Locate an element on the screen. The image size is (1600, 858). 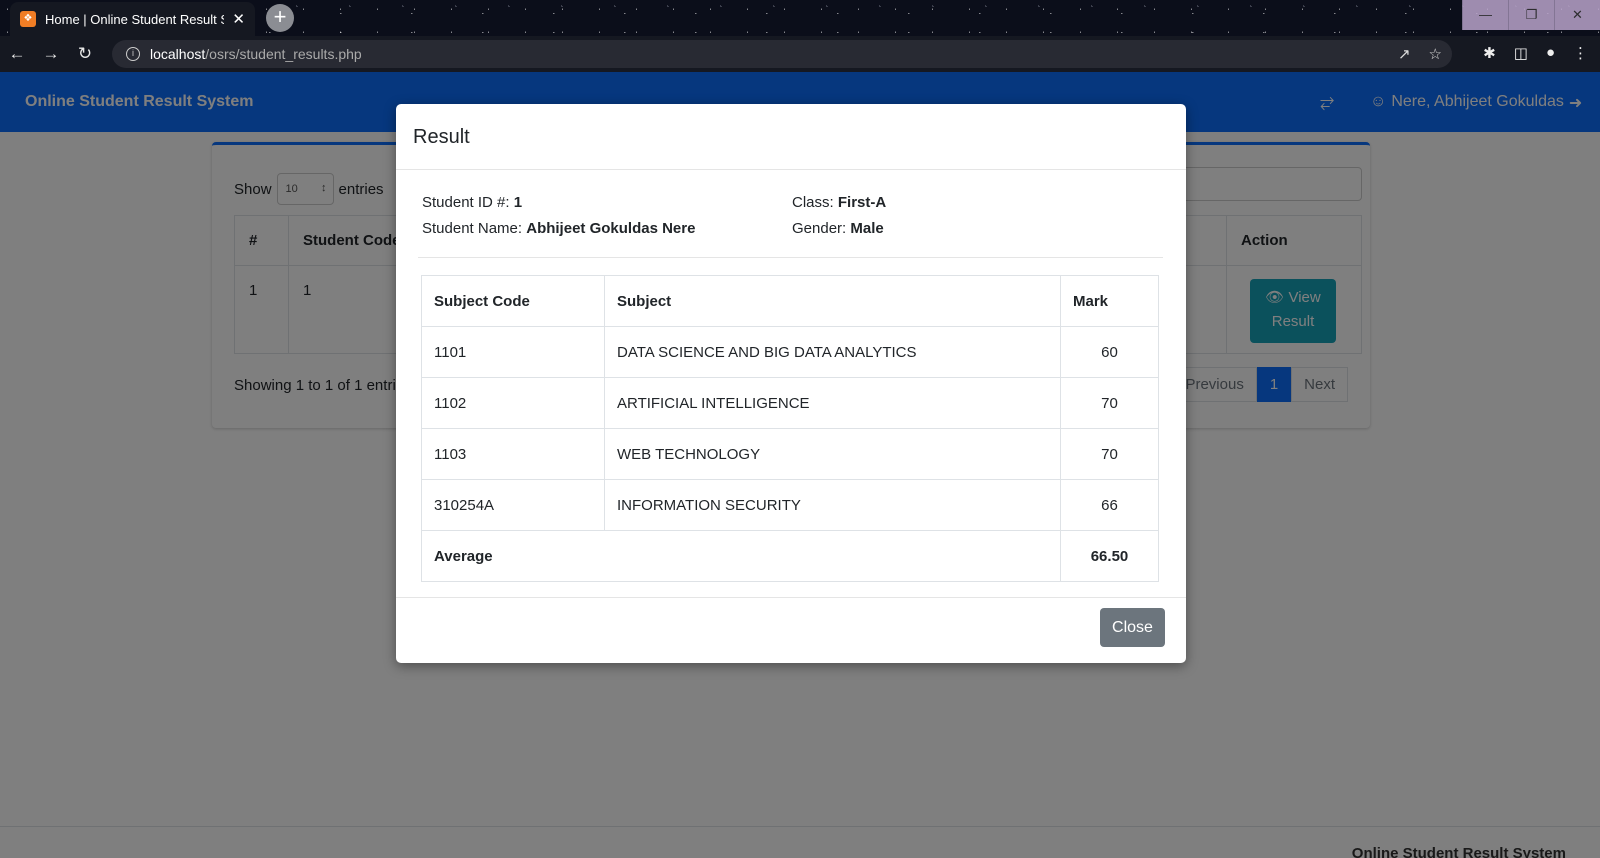
table-row: 1103 WEB TECHNOLOGY 70 is located at coordinates (790, 454).